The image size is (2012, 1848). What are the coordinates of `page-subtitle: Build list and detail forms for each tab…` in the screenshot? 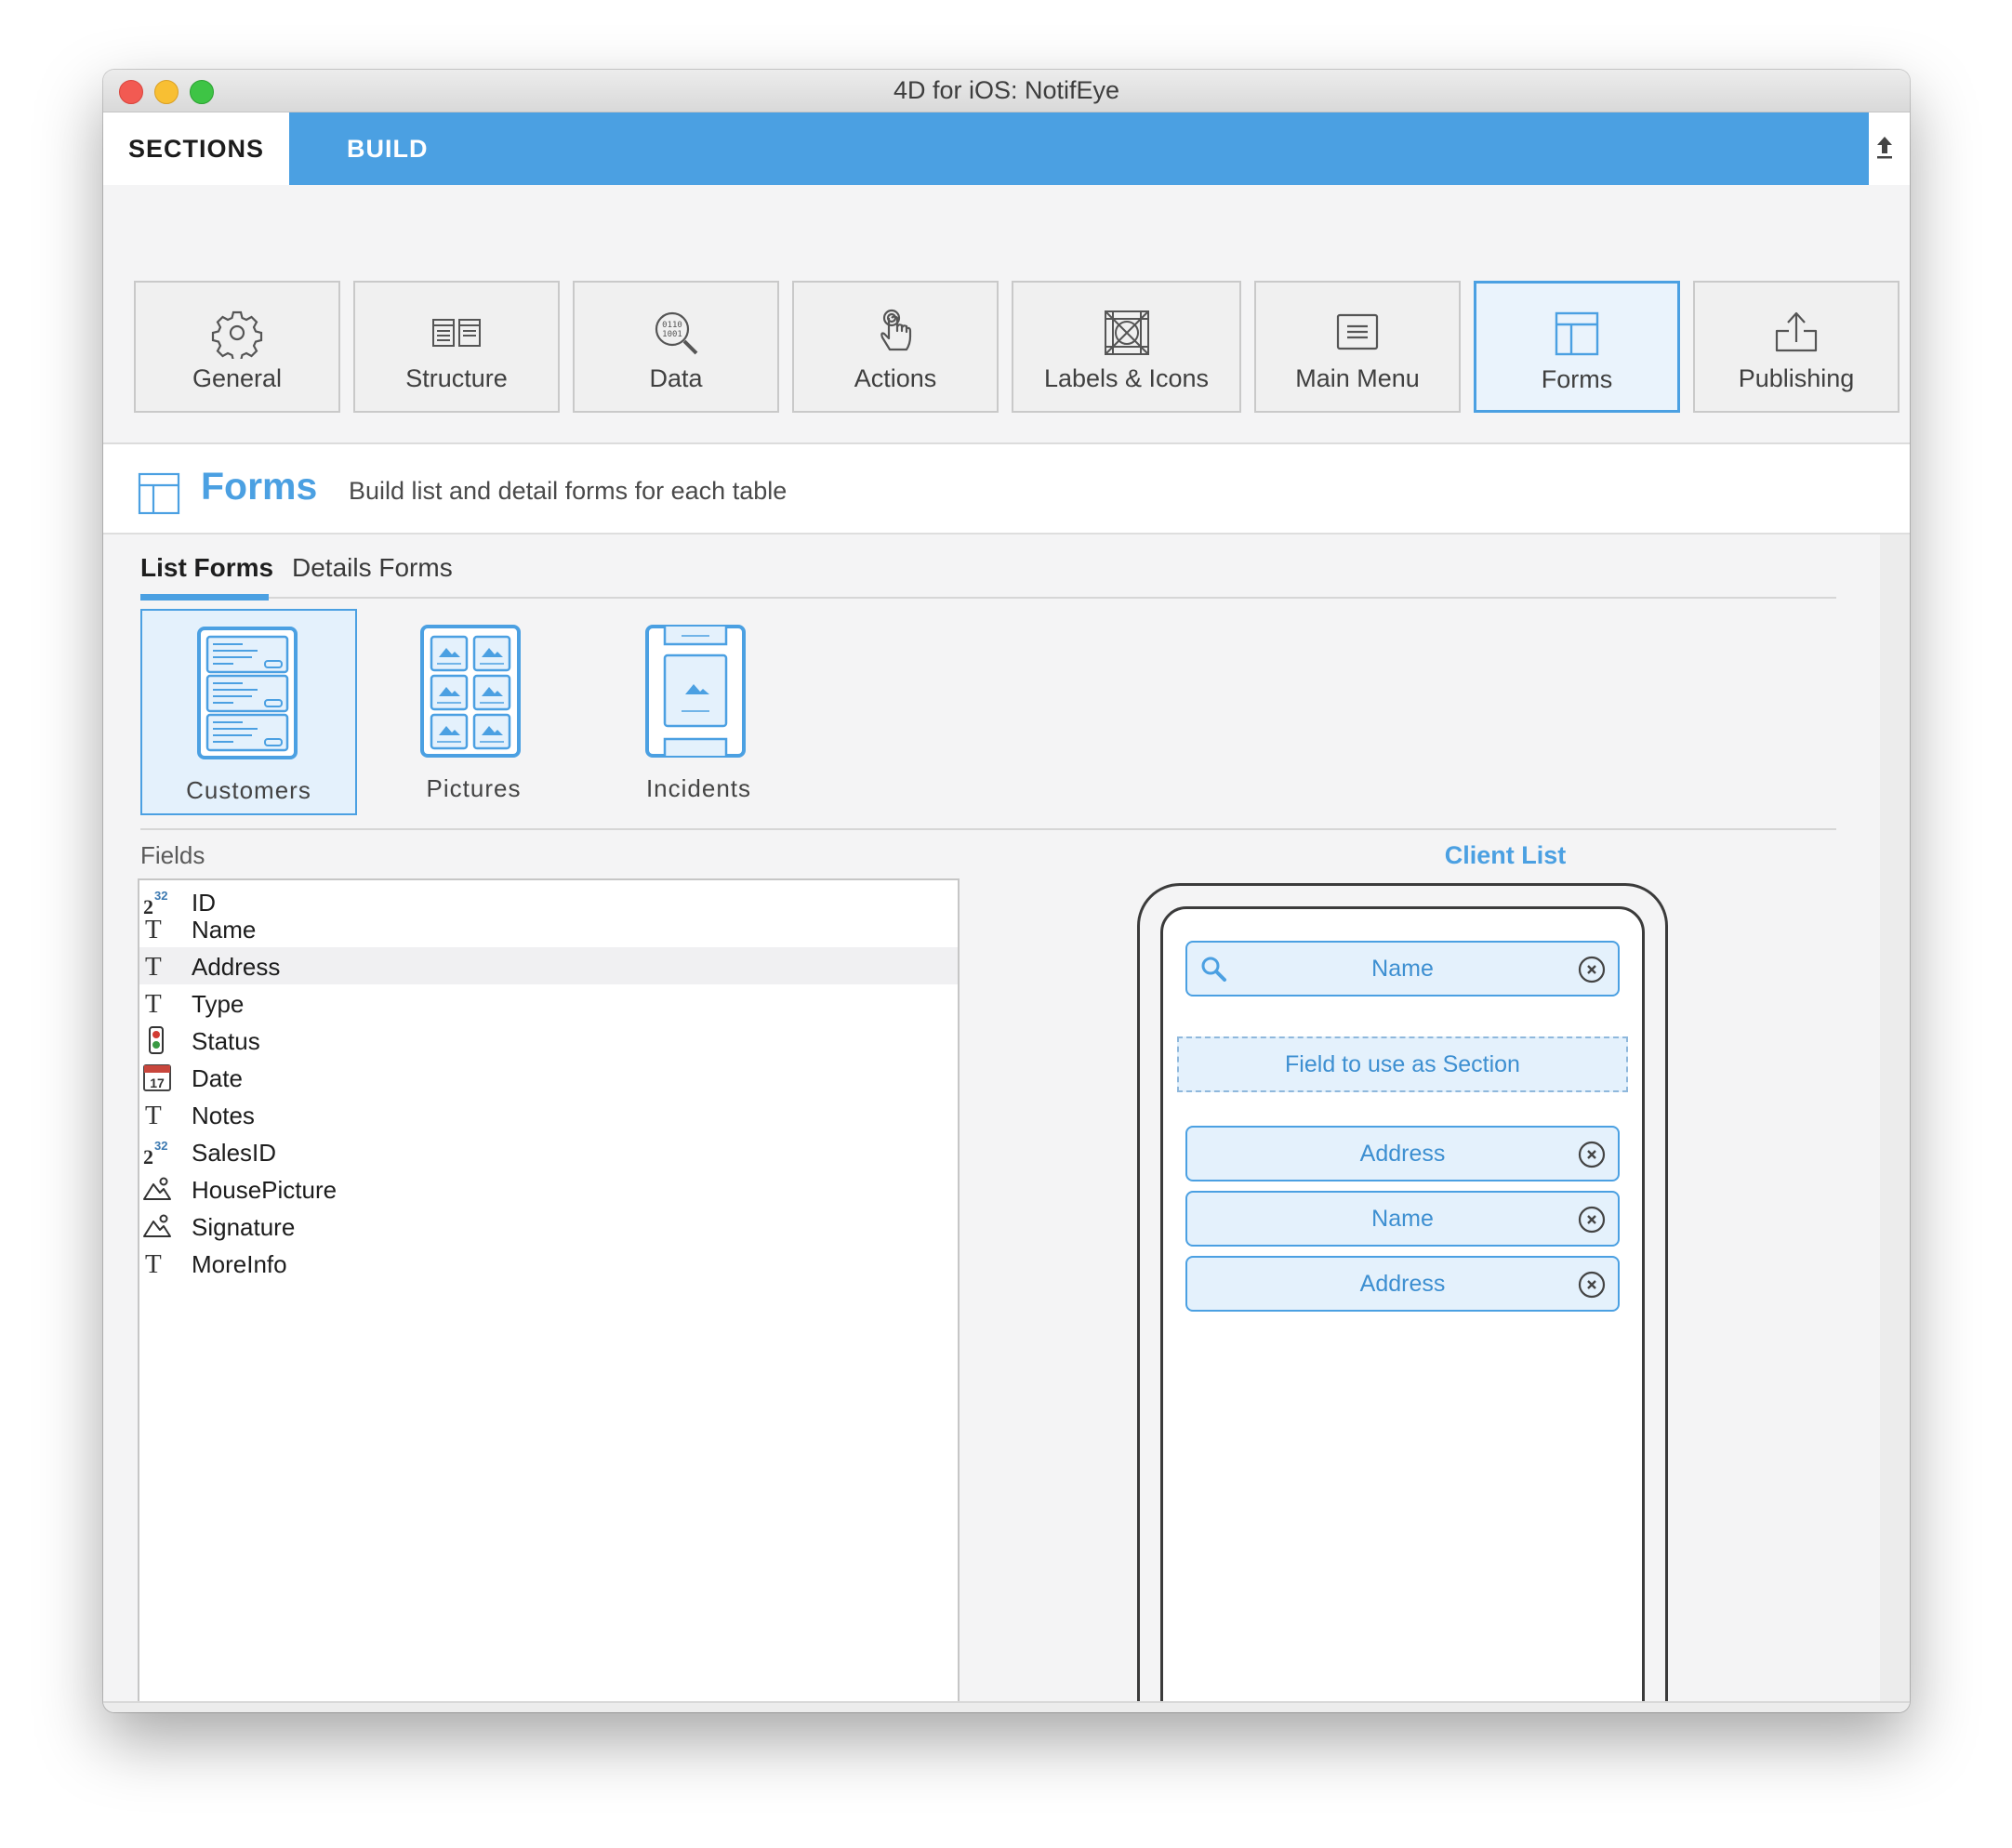 It's located at (569, 491).